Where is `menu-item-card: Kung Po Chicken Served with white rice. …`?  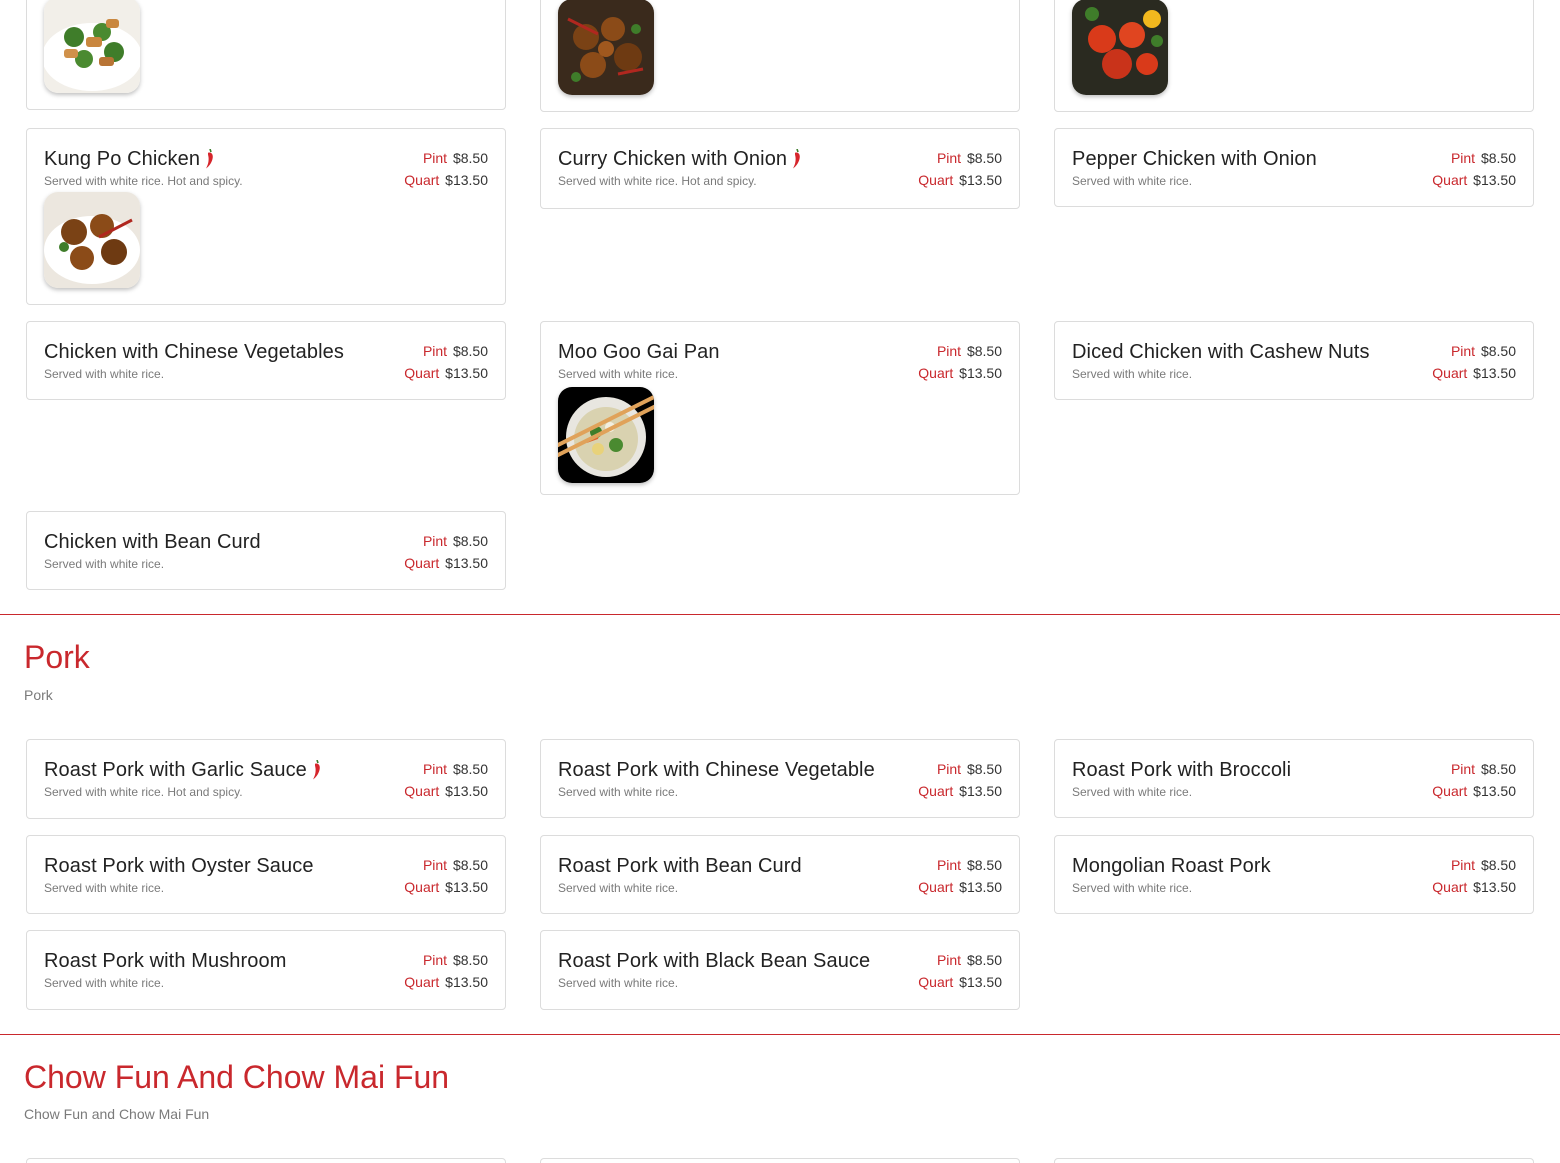
menu-item-card: Kung Po Chicken Served with white rice. … is located at coordinates (266, 216).